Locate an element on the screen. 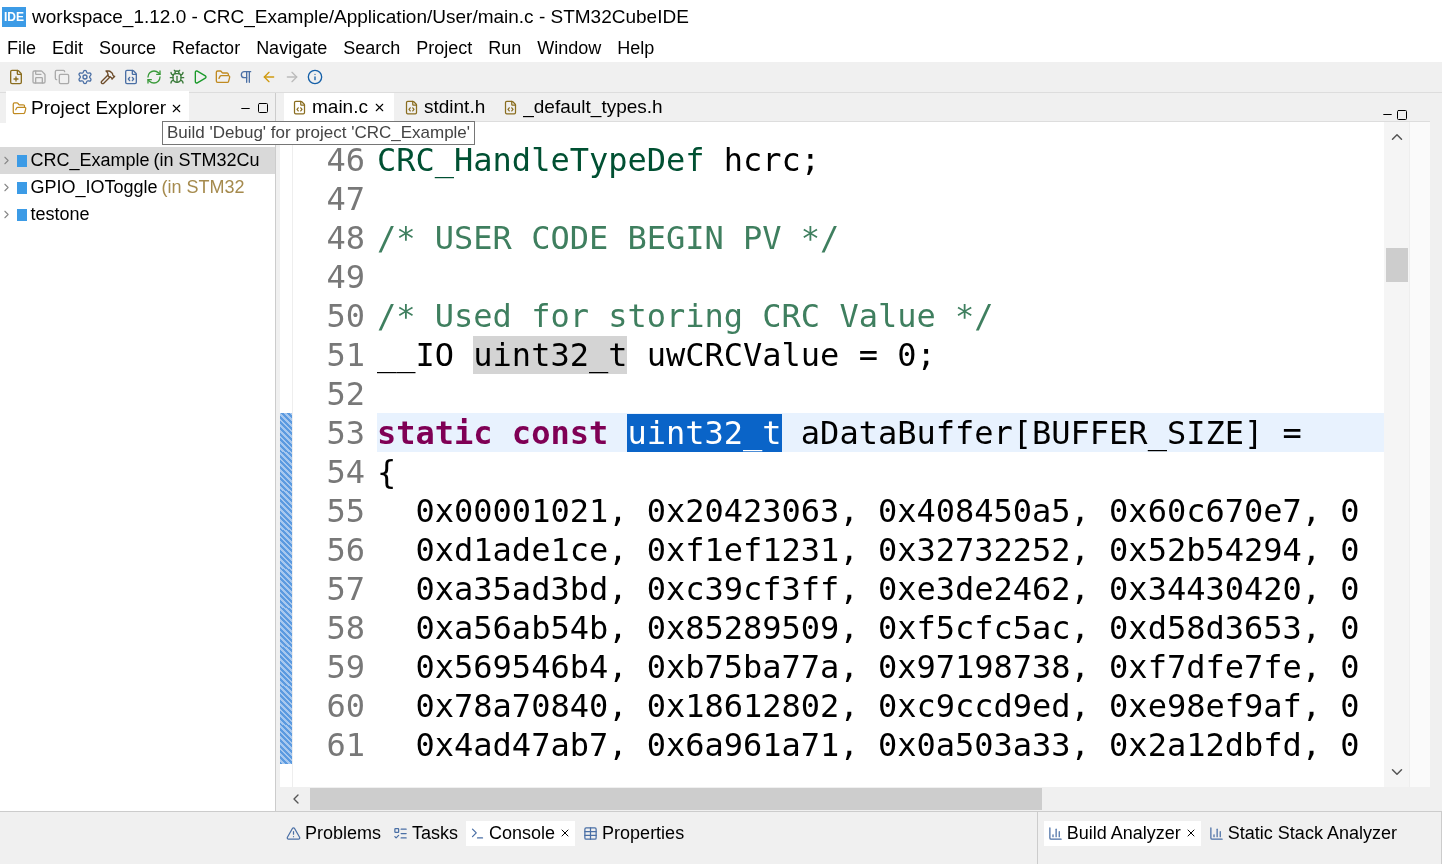 Image resolution: width=1442 pixels, height=864 pixels. panel-tab: Properties is located at coordinates (634, 833).